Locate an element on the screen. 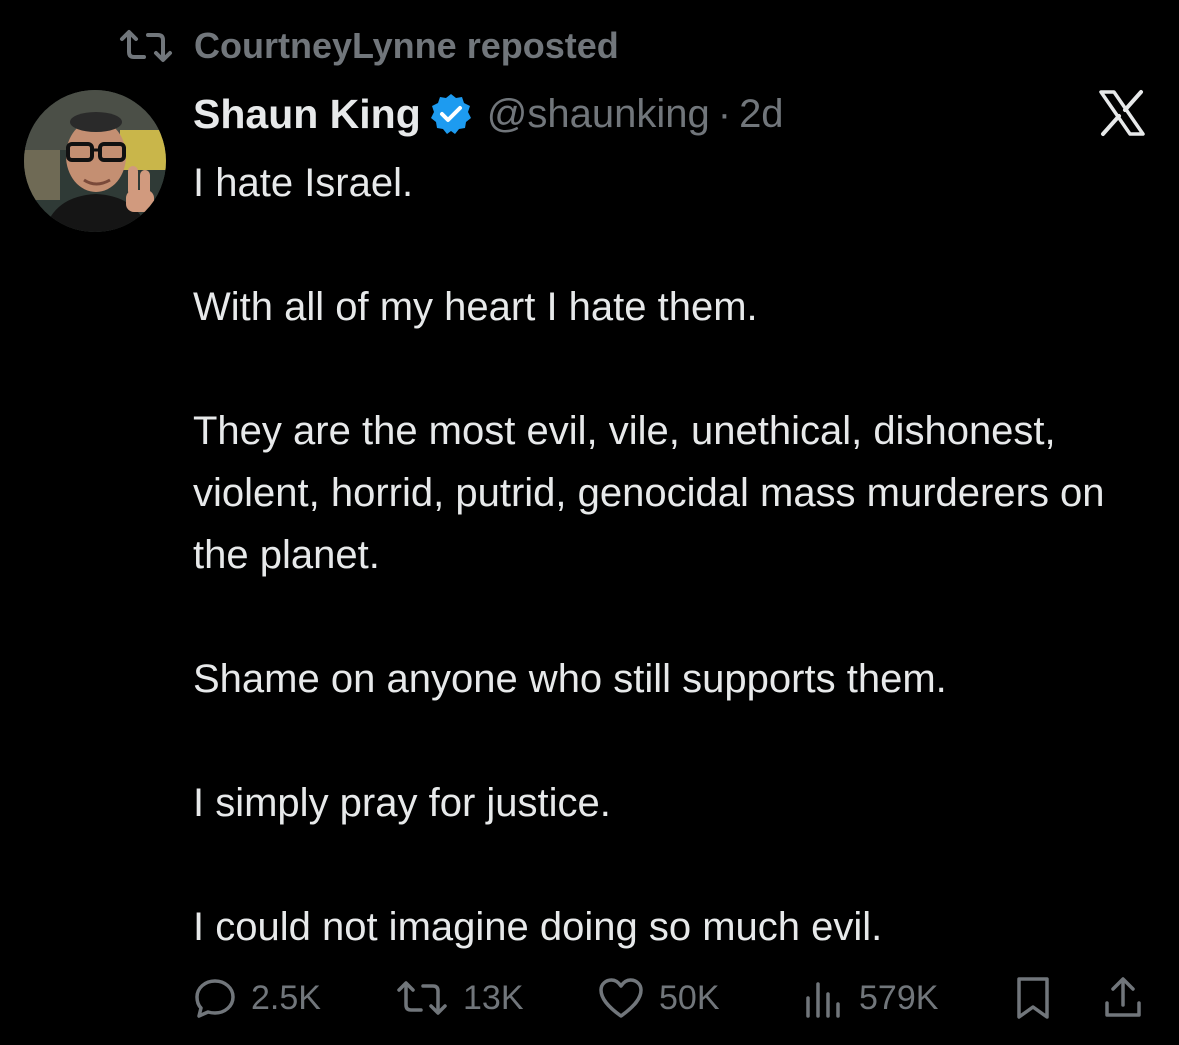 The height and width of the screenshot is (1045, 1179). share-icon is located at coordinates (1123, 998).